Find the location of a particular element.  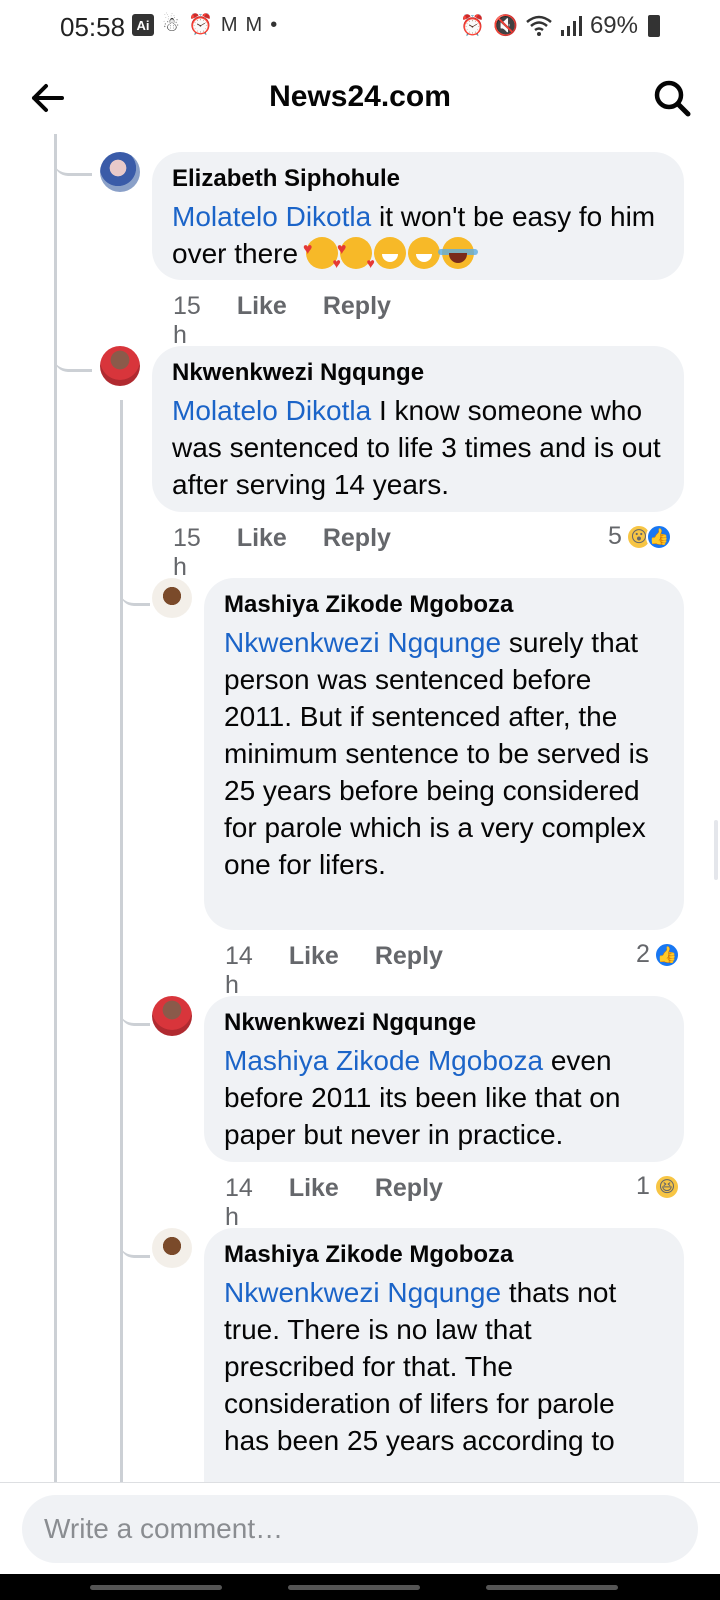

scrollbar is located at coordinates (716, 850).